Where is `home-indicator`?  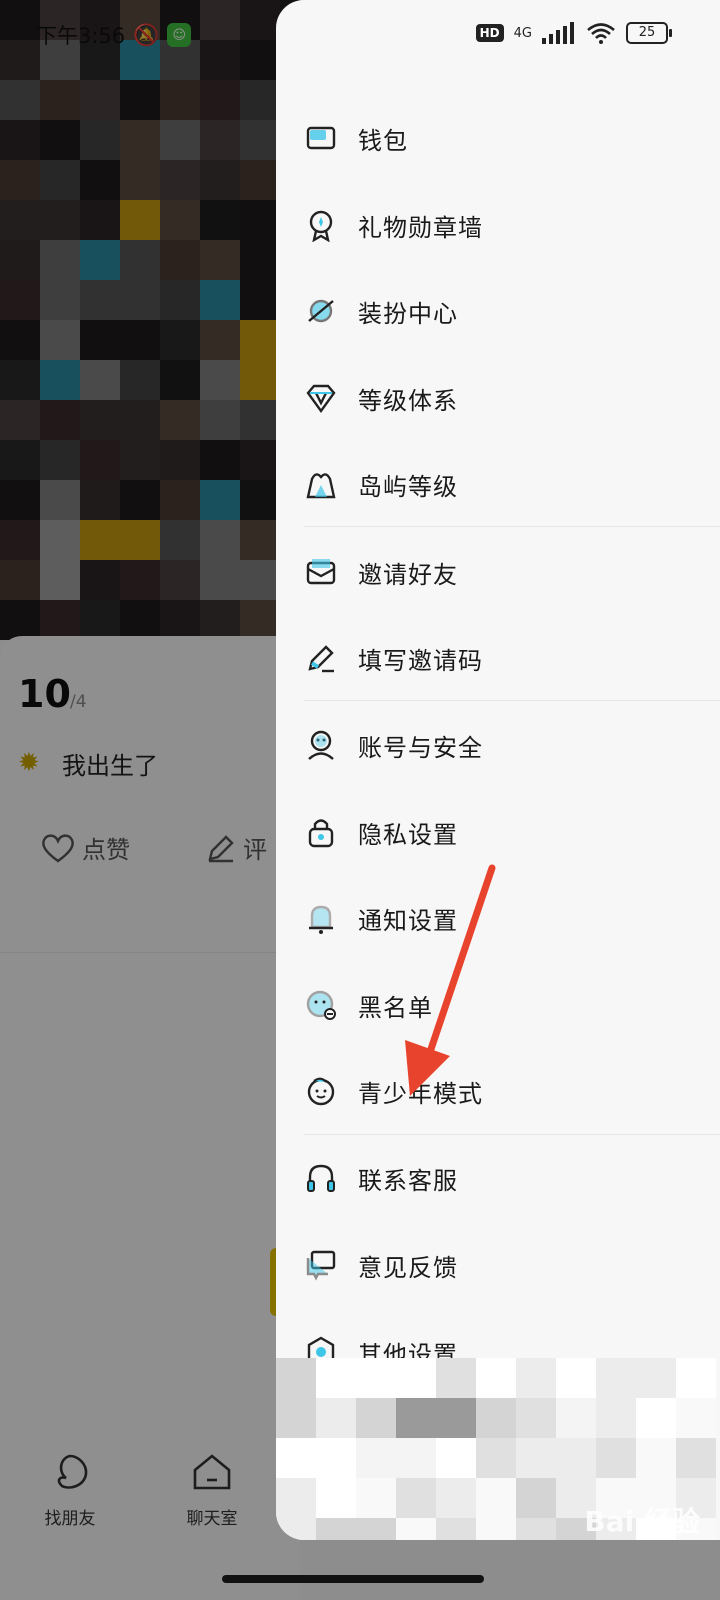 home-indicator is located at coordinates (353, 1579).